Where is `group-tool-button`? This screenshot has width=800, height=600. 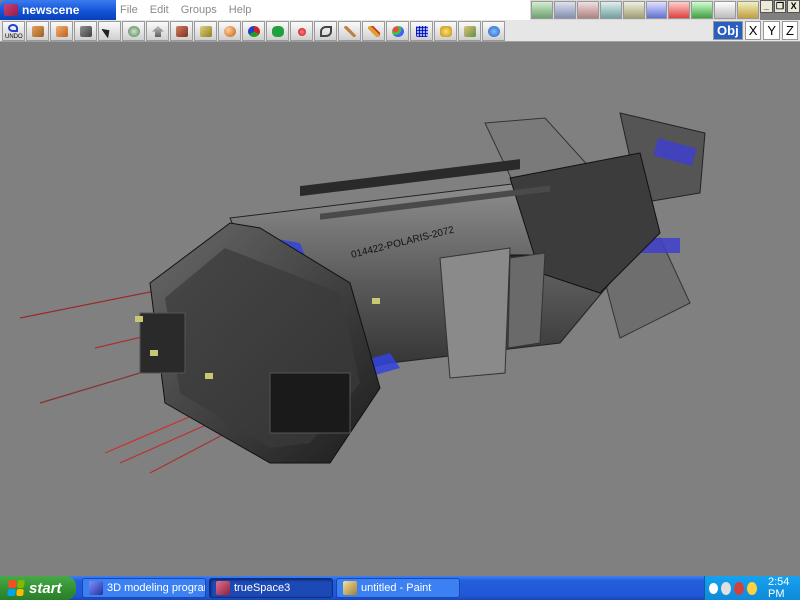
group-tool-button is located at coordinates (445, 31).